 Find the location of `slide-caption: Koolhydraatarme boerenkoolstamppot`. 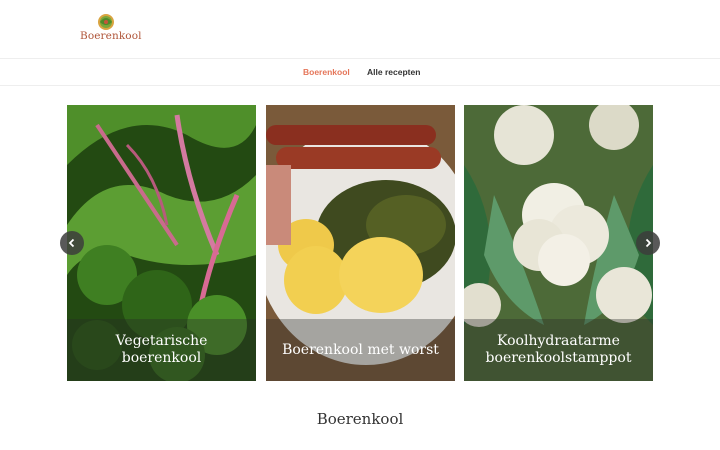

slide-caption: Koolhydraatarme boerenkoolstamppot is located at coordinates (558, 350).